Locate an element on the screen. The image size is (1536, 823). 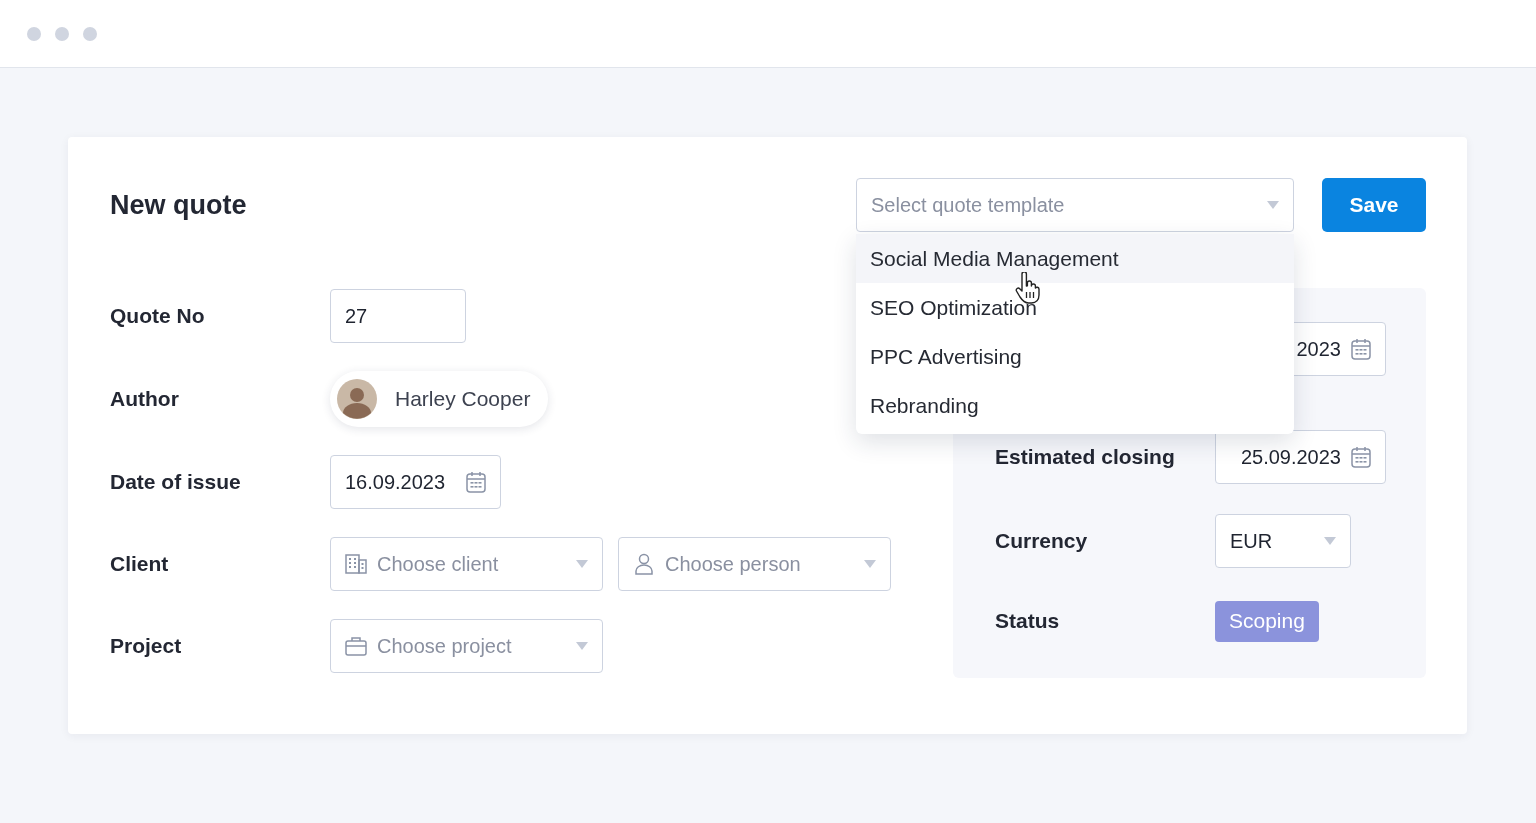
placeholder-text: Choose project is located at coordinates (444, 646).